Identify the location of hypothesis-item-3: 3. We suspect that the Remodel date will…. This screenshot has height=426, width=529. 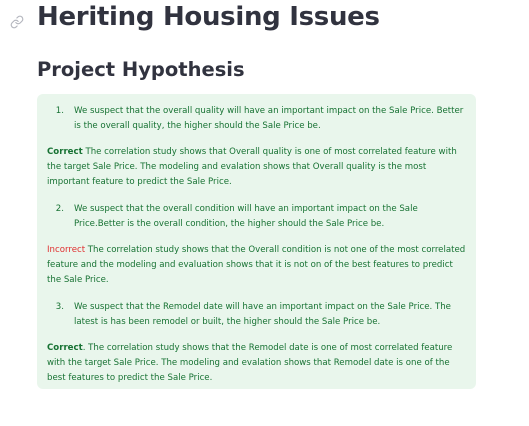
(256, 315).